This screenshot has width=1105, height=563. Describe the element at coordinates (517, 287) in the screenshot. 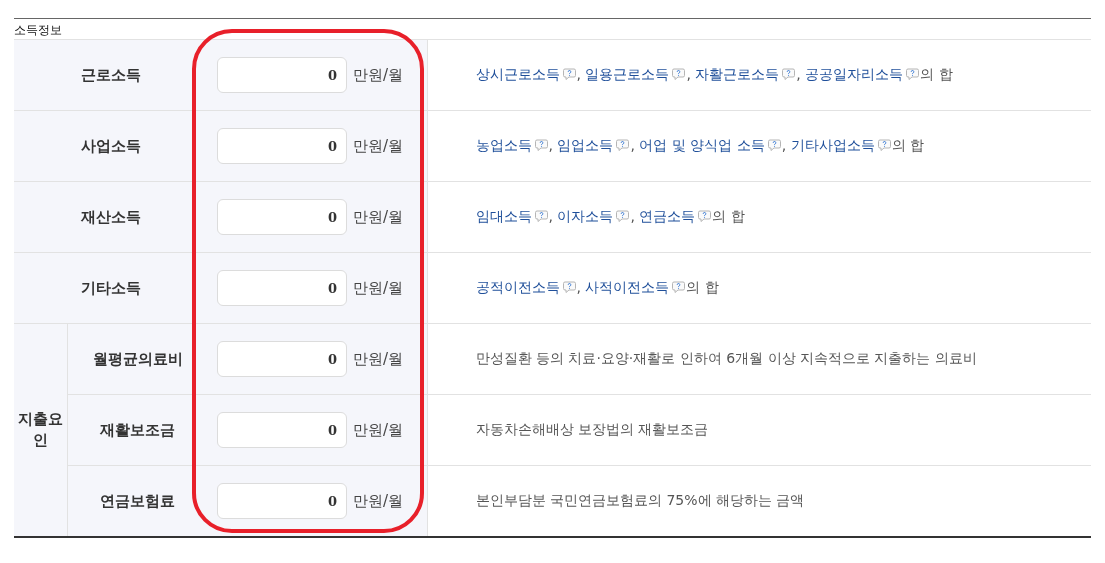

I see `info-link: 공적이전소득` at that location.